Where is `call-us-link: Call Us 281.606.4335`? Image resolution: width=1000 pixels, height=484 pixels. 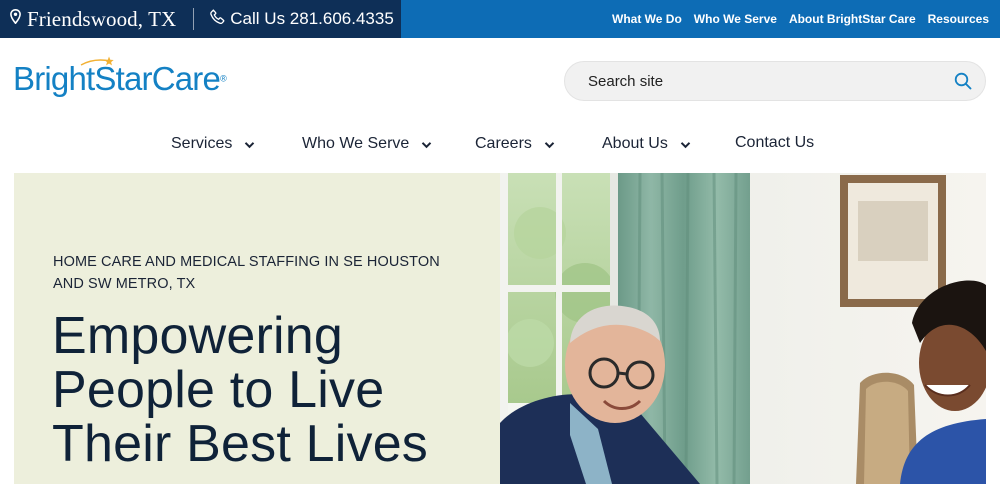 call-us-link: Call Us 281.606.4335 is located at coordinates (302, 19).